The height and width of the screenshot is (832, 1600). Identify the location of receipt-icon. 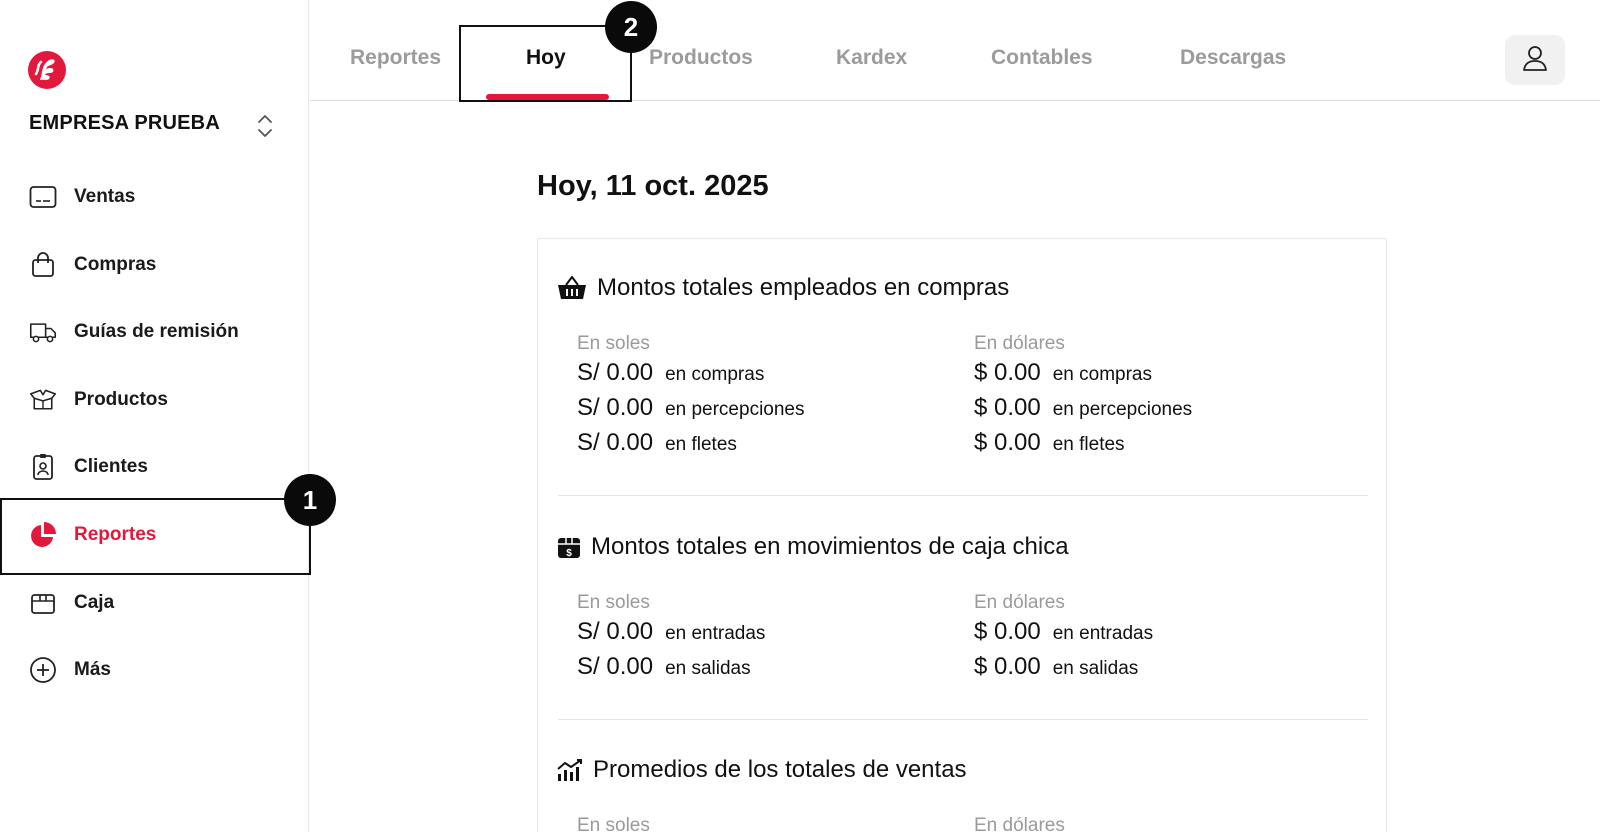
(43, 197).